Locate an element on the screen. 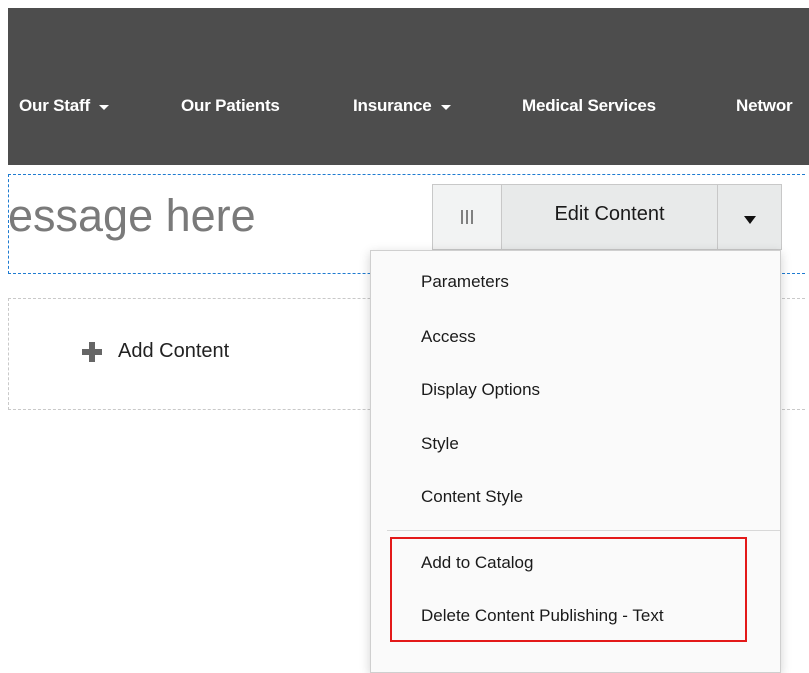  nav-item-label: Our Staff is located at coordinates (54, 105).